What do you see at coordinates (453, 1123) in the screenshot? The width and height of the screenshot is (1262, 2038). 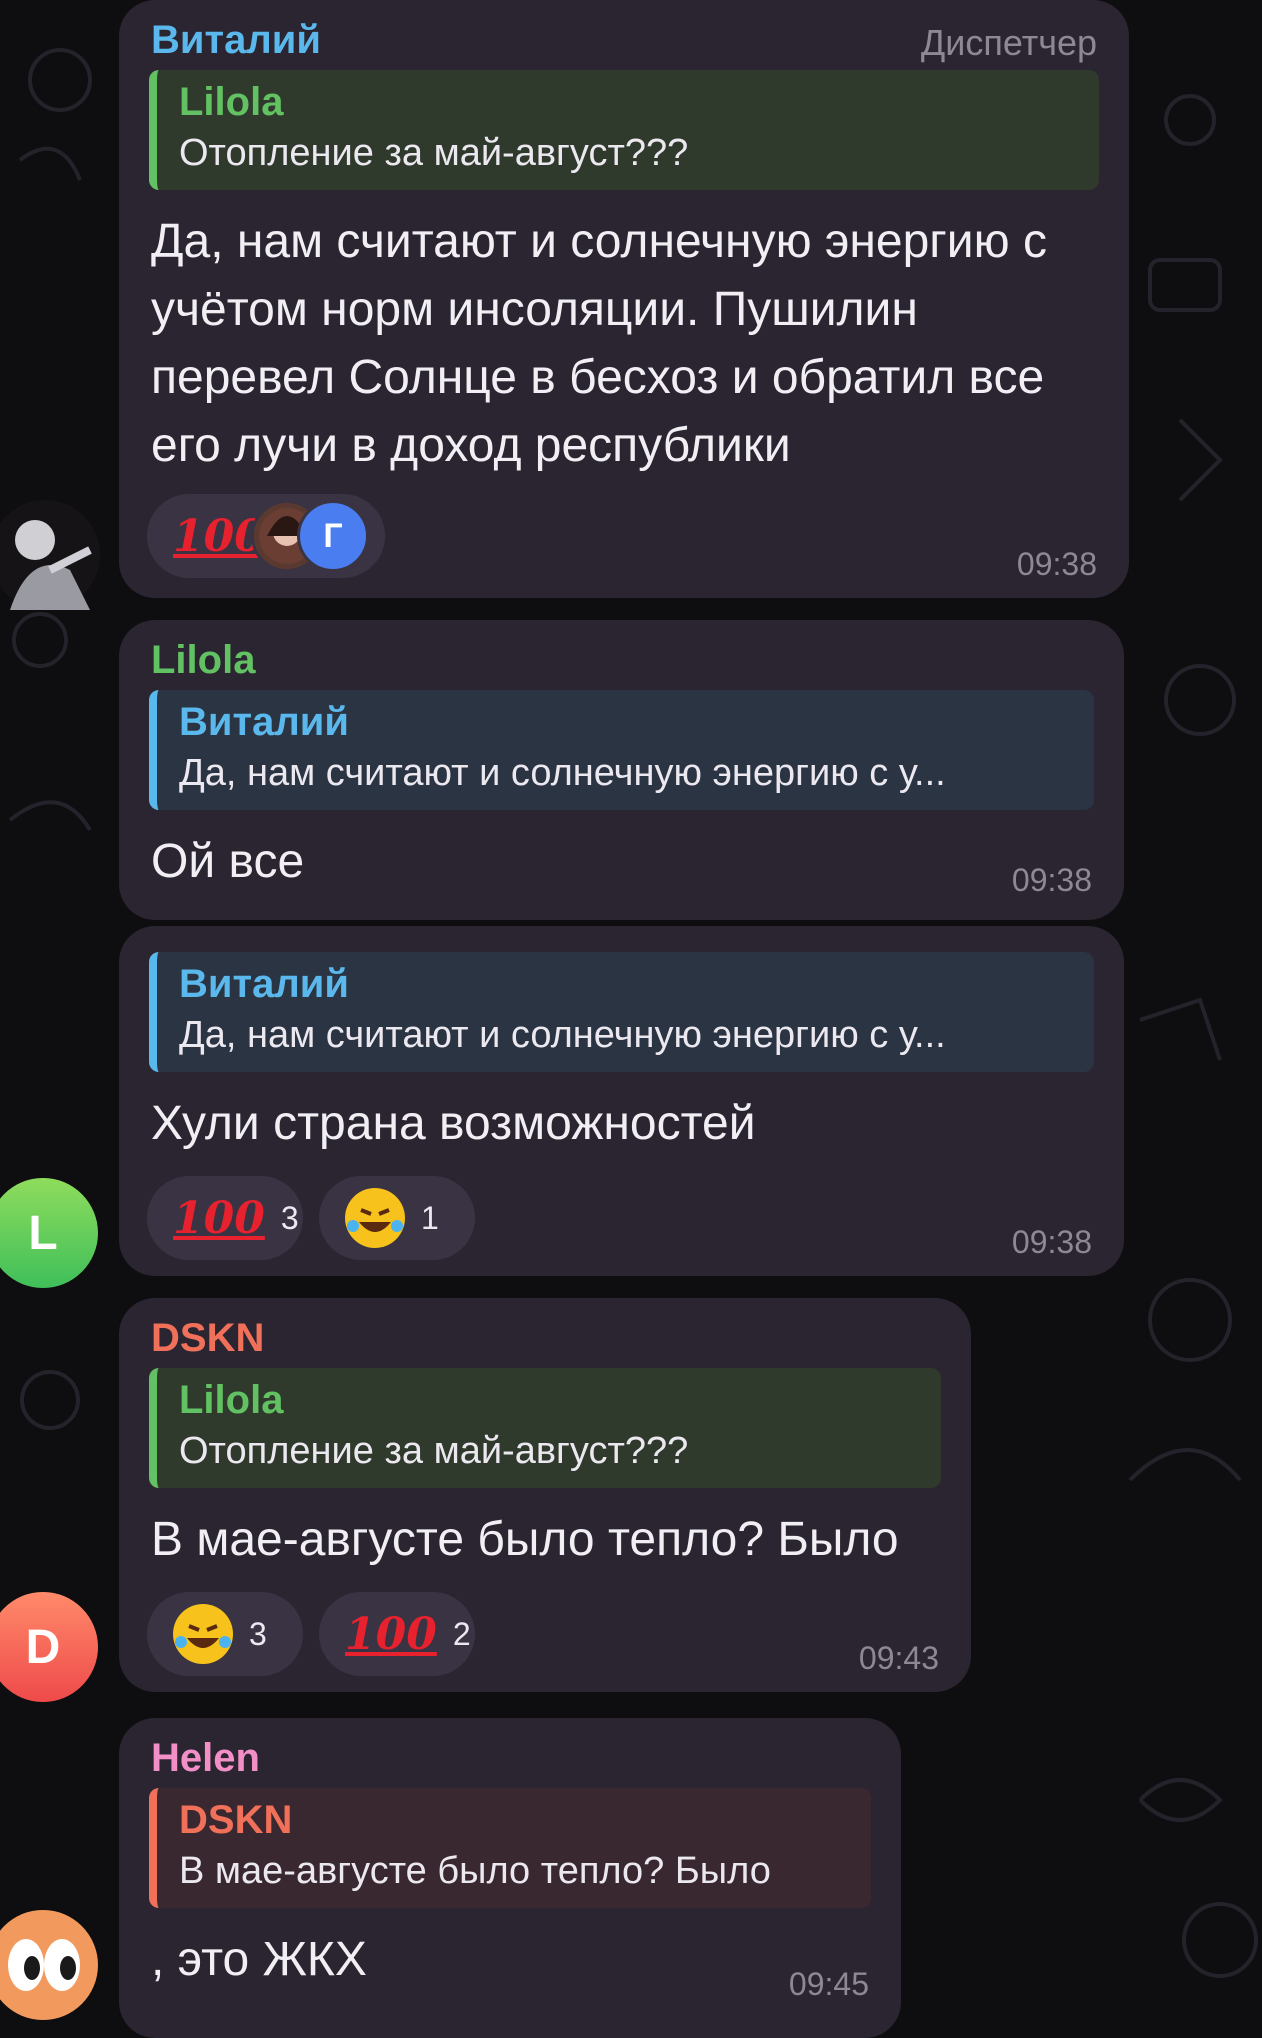 I see `message-text: Хули страна возможностей` at bounding box center [453, 1123].